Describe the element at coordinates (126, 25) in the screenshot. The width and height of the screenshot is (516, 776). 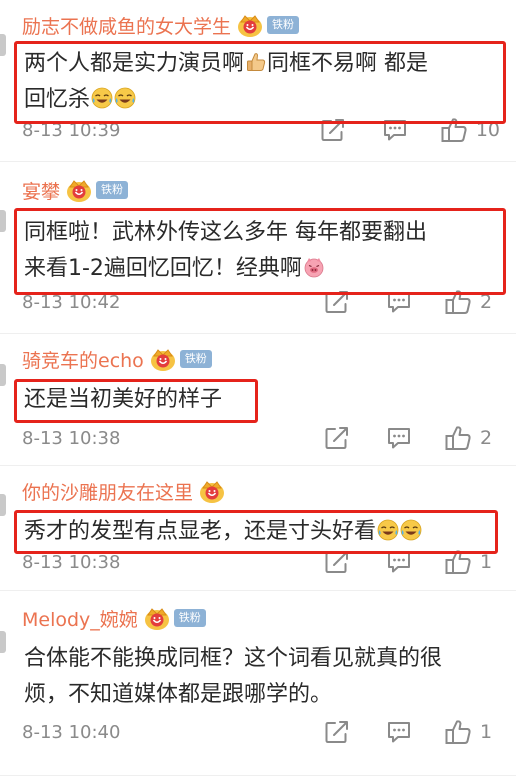
I see `username: 励志不做咸鱼的女大学生` at that location.